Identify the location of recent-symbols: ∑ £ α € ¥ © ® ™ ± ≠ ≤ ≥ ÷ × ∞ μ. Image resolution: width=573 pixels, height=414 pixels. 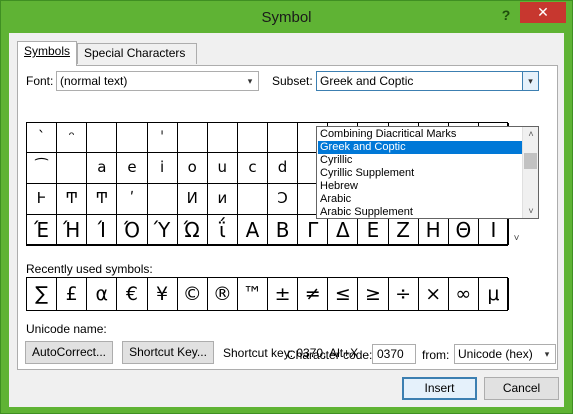
(267, 294).